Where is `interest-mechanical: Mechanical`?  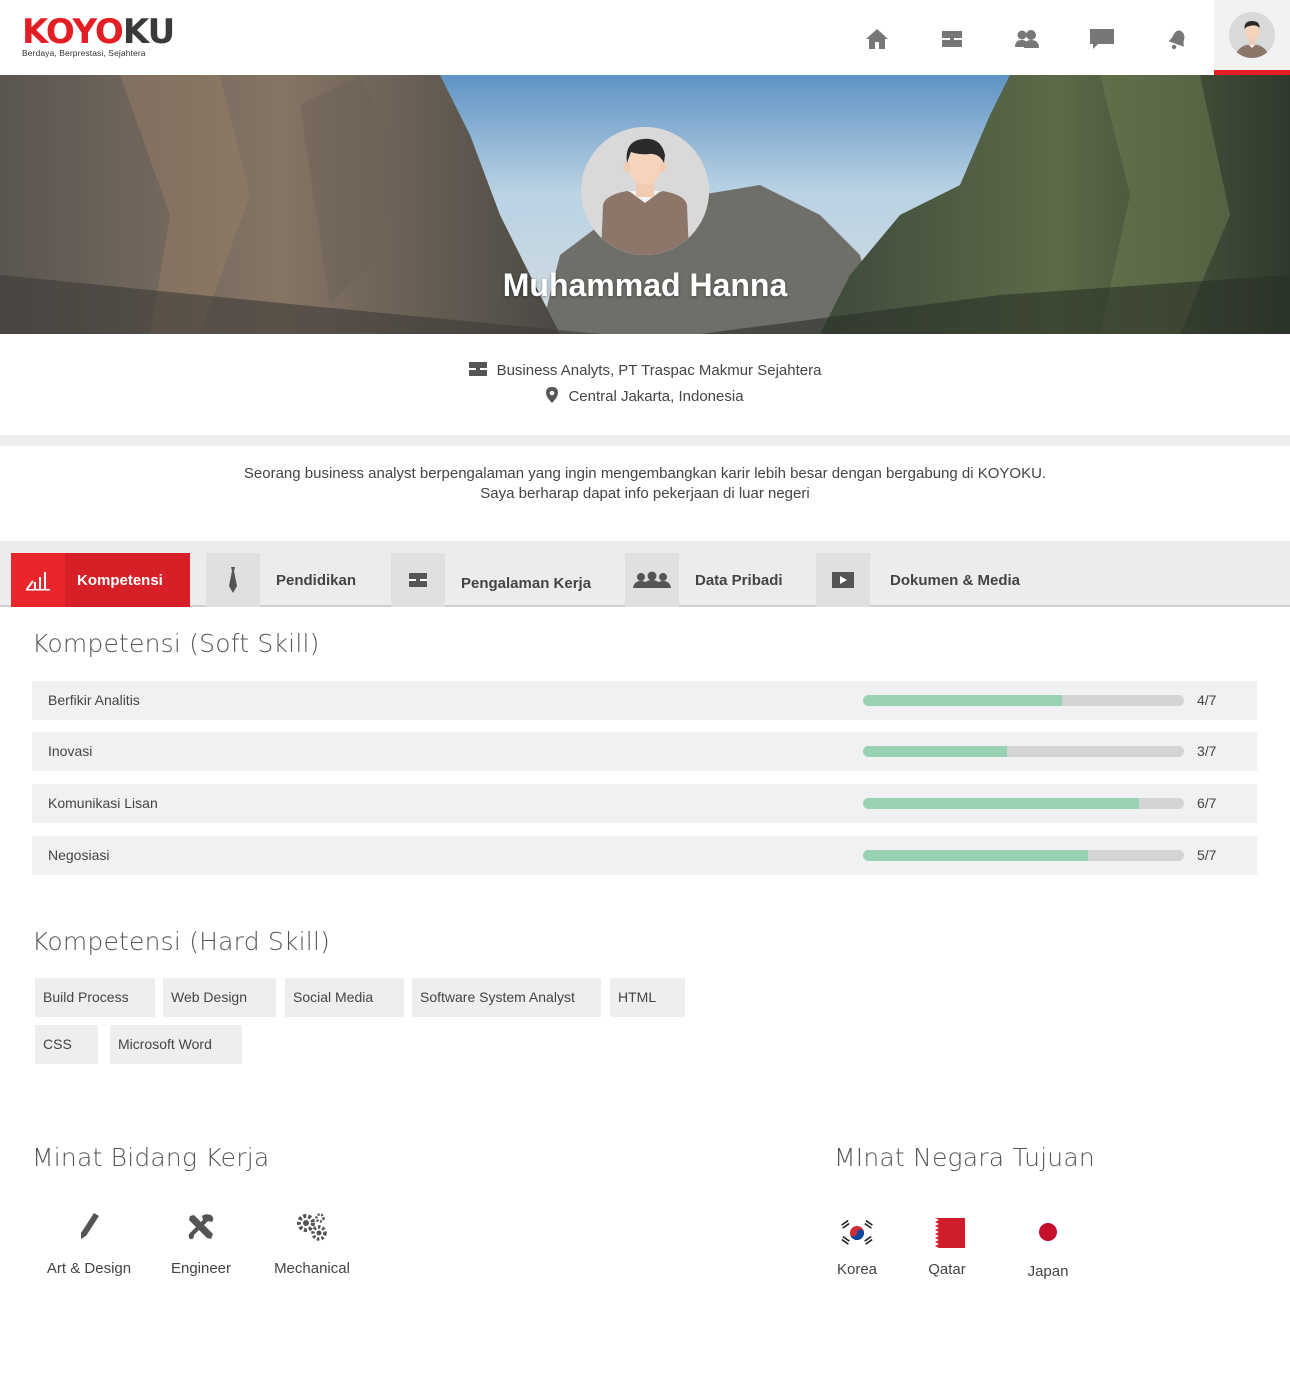
interest-mechanical: Mechanical is located at coordinates (312, 1243).